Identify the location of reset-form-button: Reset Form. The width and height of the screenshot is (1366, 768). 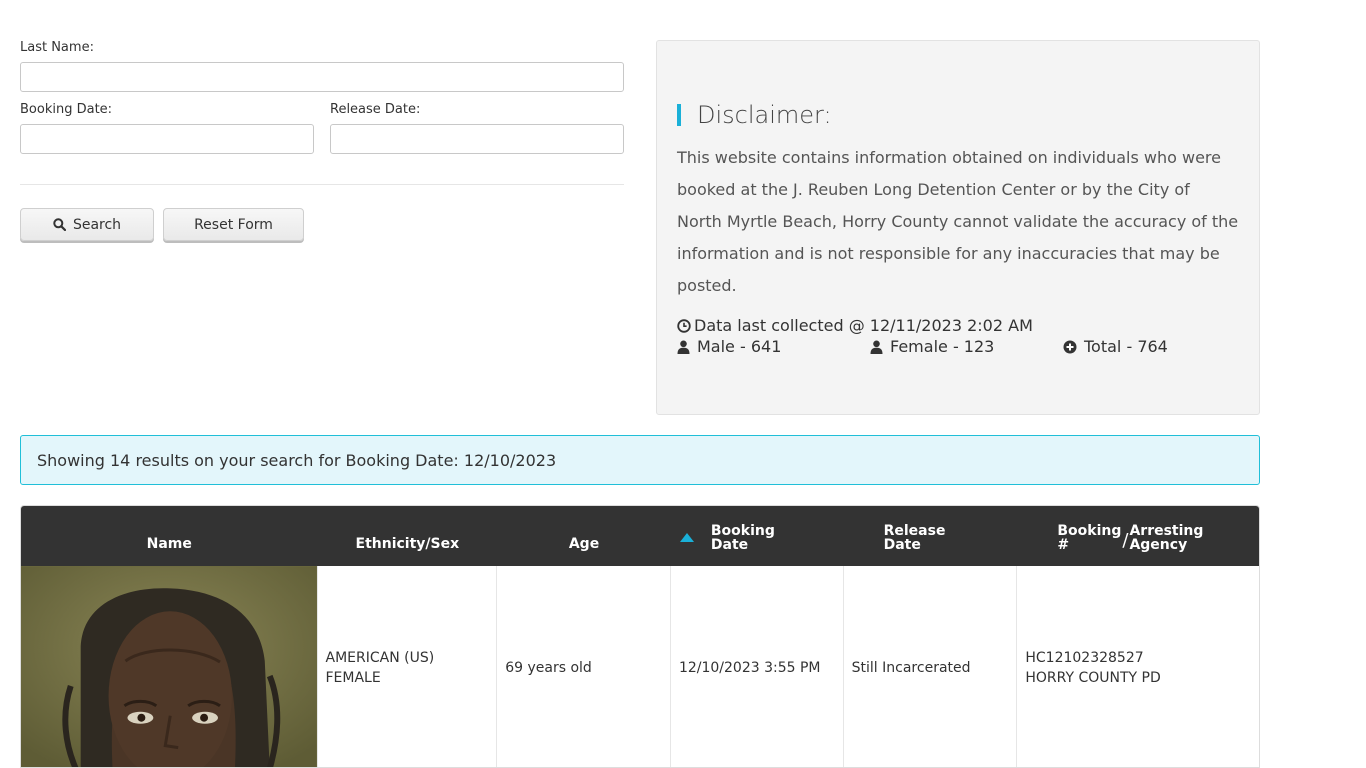
(233, 224).